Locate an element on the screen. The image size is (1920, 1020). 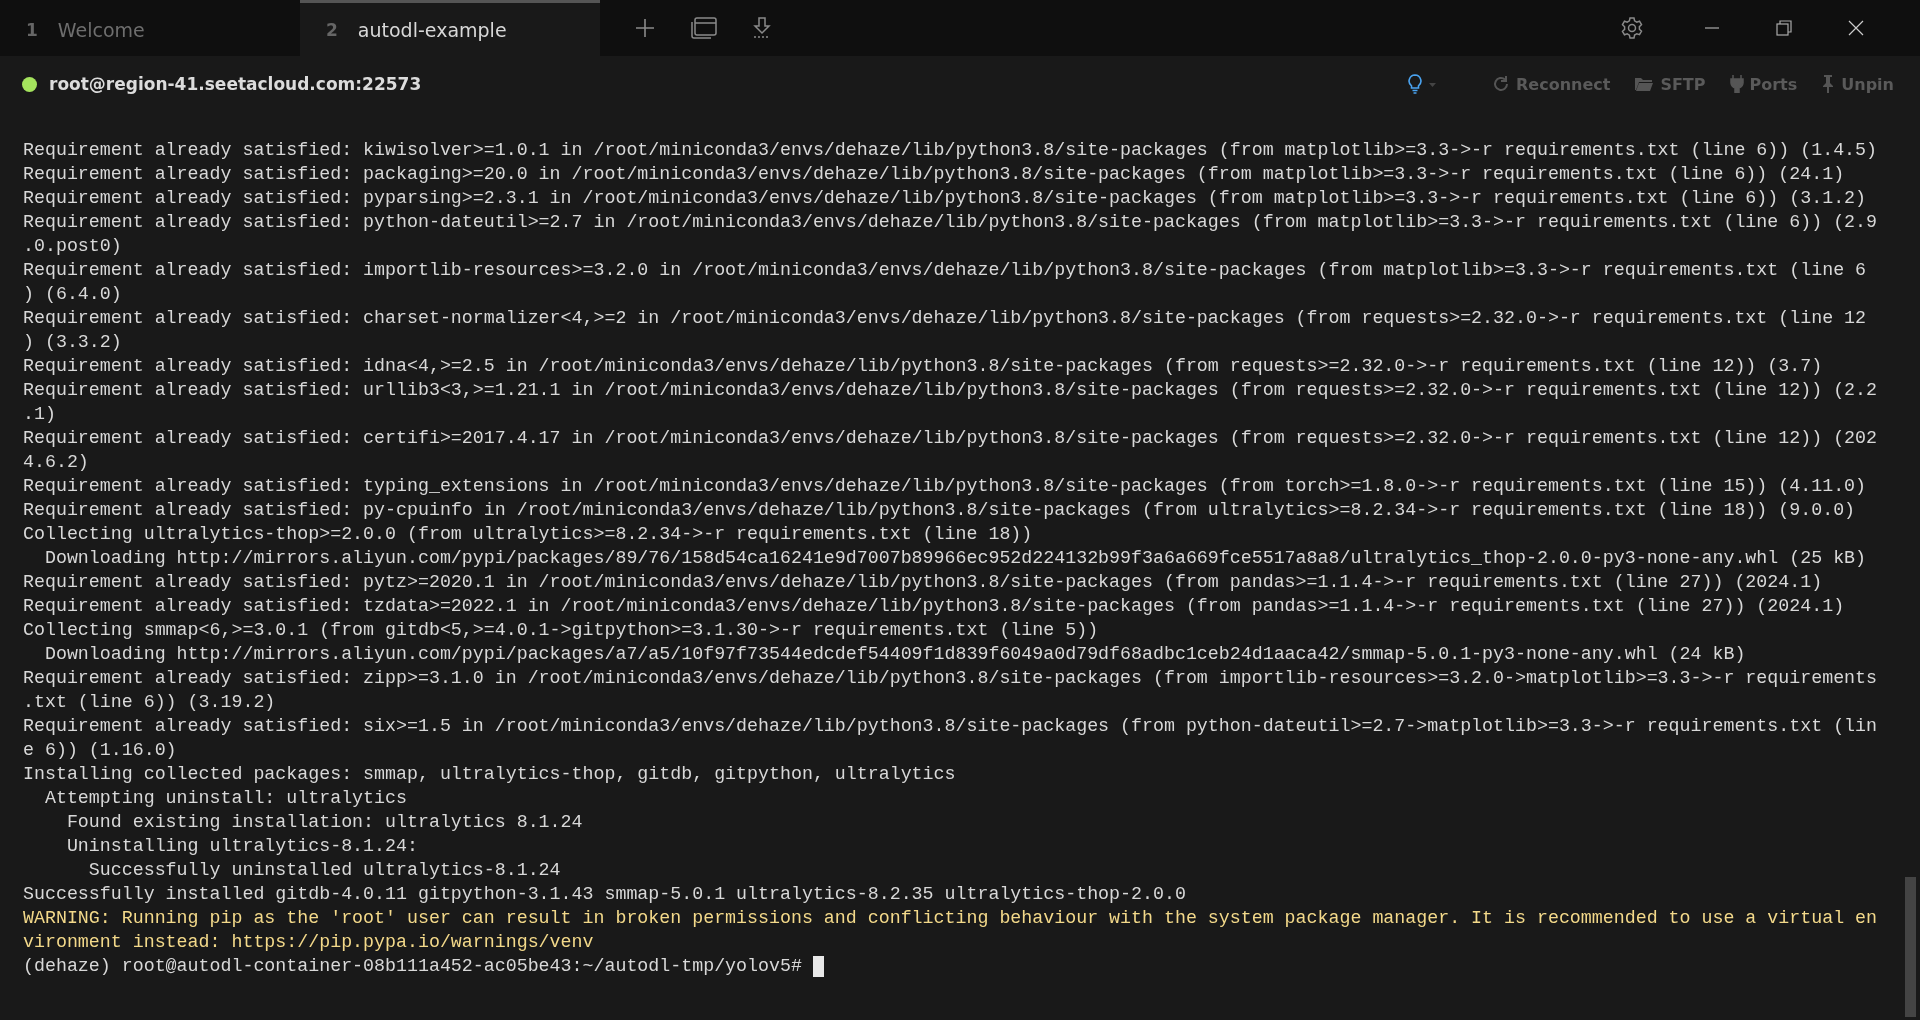
output-line: e 6)) (1.16.0) is located at coordinates (100, 750).